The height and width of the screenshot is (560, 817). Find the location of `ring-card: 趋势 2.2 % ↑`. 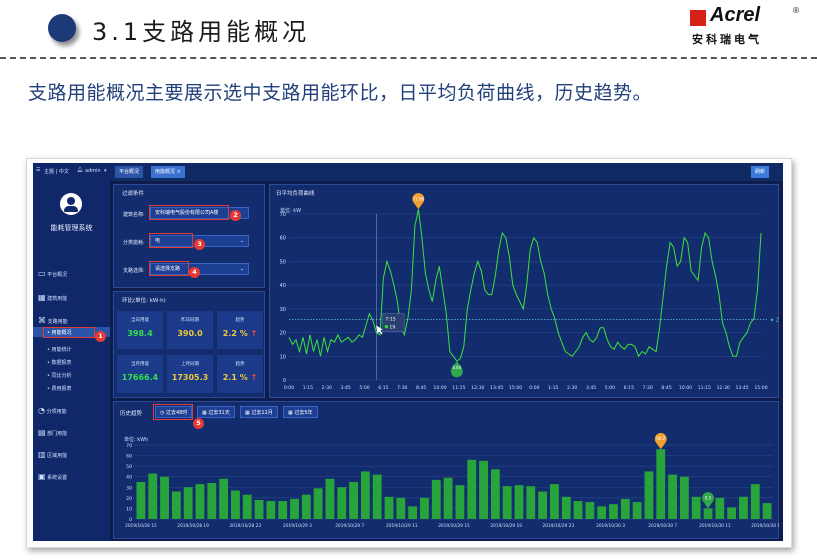

ring-card: 趋势 2.2 % ↑ is located at coordinates (240, 330).